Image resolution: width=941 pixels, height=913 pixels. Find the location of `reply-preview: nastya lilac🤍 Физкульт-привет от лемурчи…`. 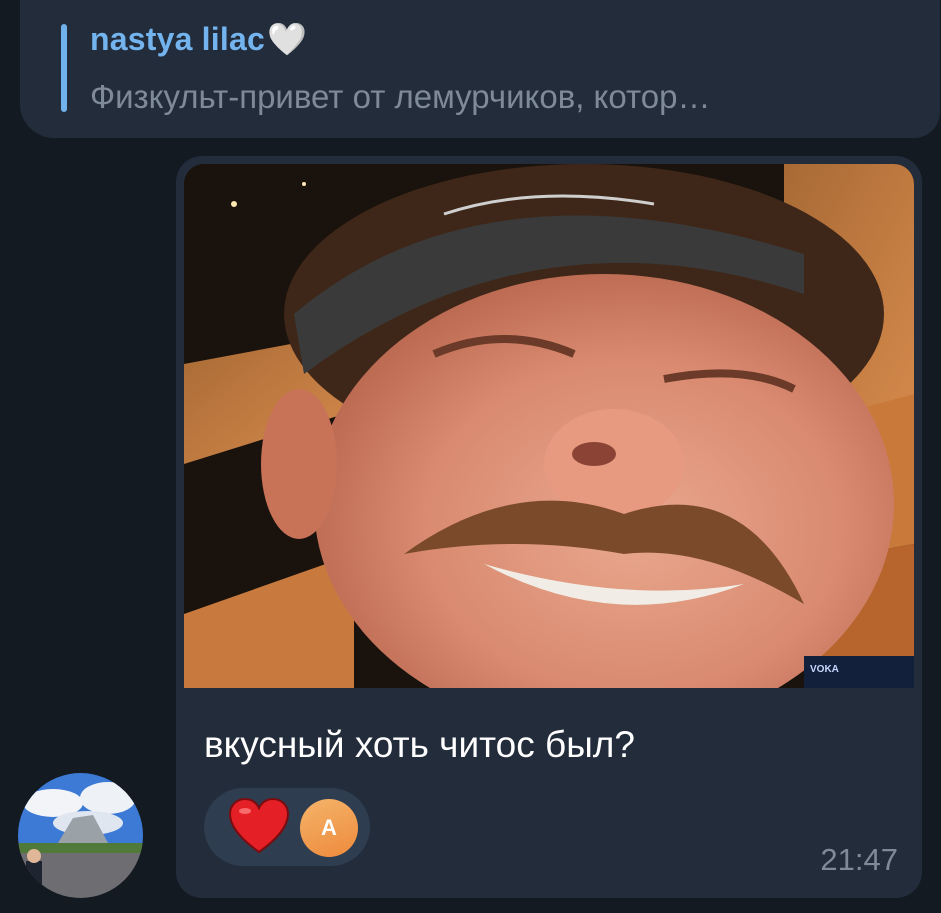

reply-preview: nastya lilac🤍 Физкульт-привет от лемурчи… is located at coordinates (480, 69).